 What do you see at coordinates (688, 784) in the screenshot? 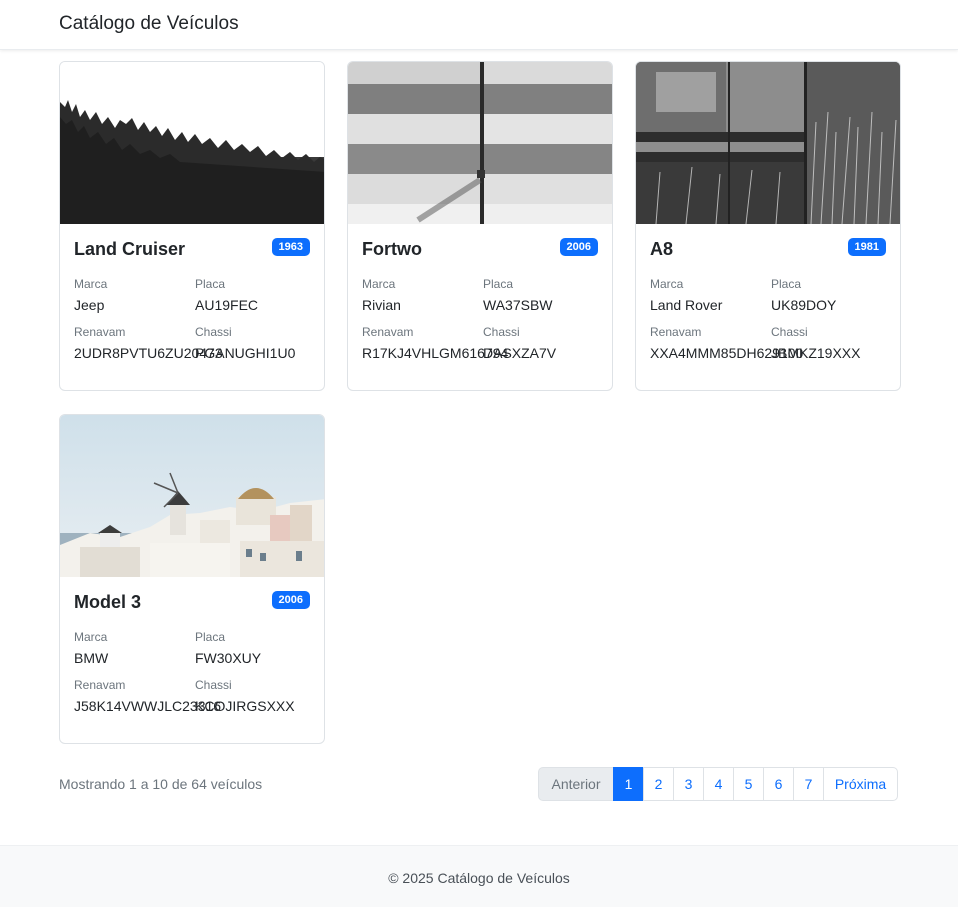
I see `page-button-3: 3` at bounding box center [688, 784].